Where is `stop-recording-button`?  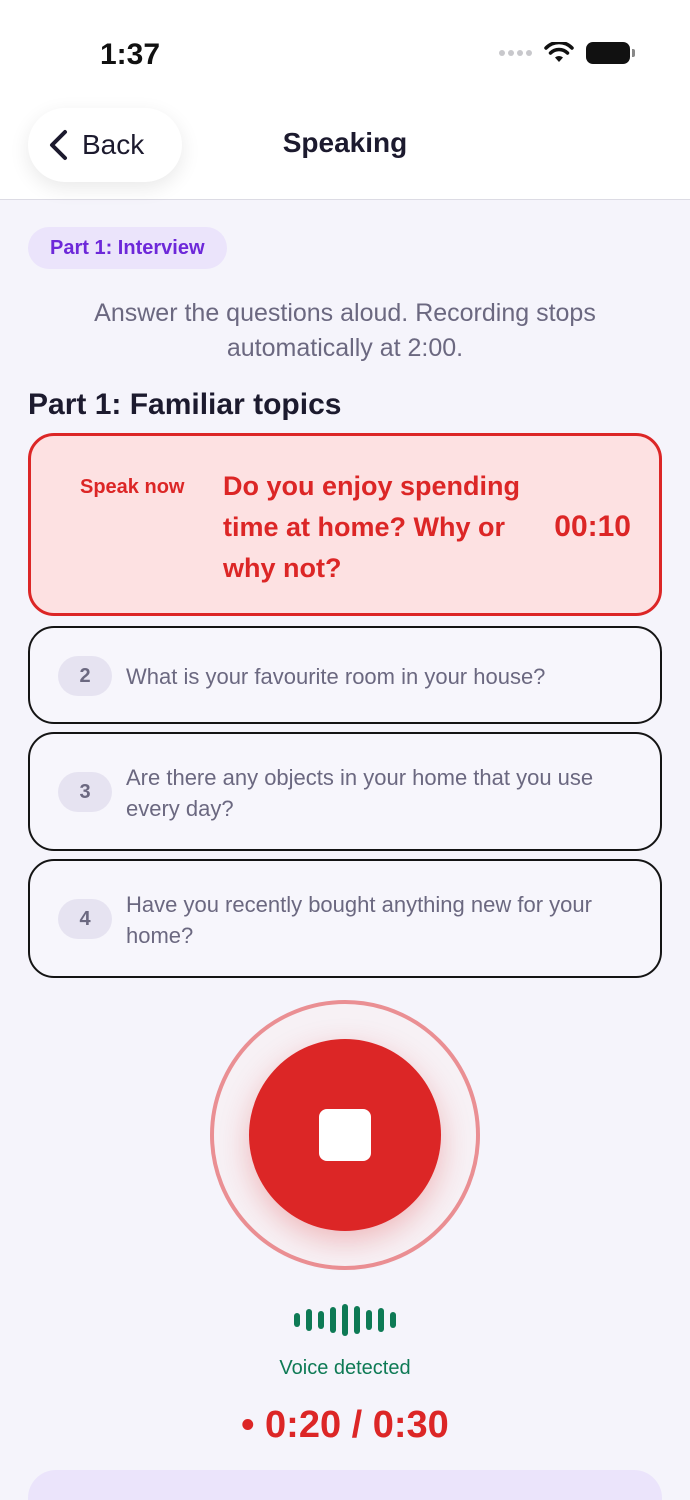
stop-recording-button is located at coordinates (345, 1135).